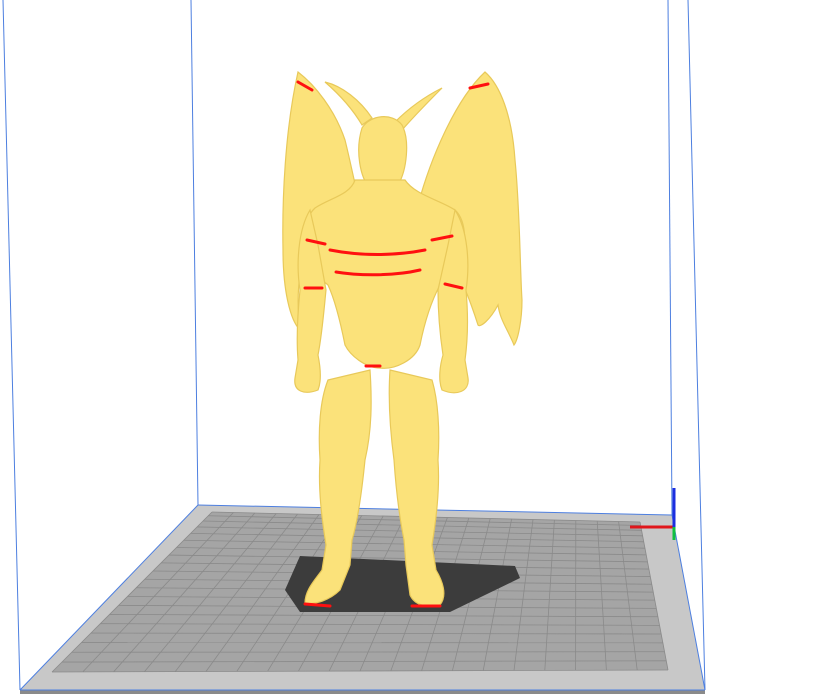 The height and width of the screenshot is (694, 822). I want to click on volume-edge-right-front, so click(696, 345).